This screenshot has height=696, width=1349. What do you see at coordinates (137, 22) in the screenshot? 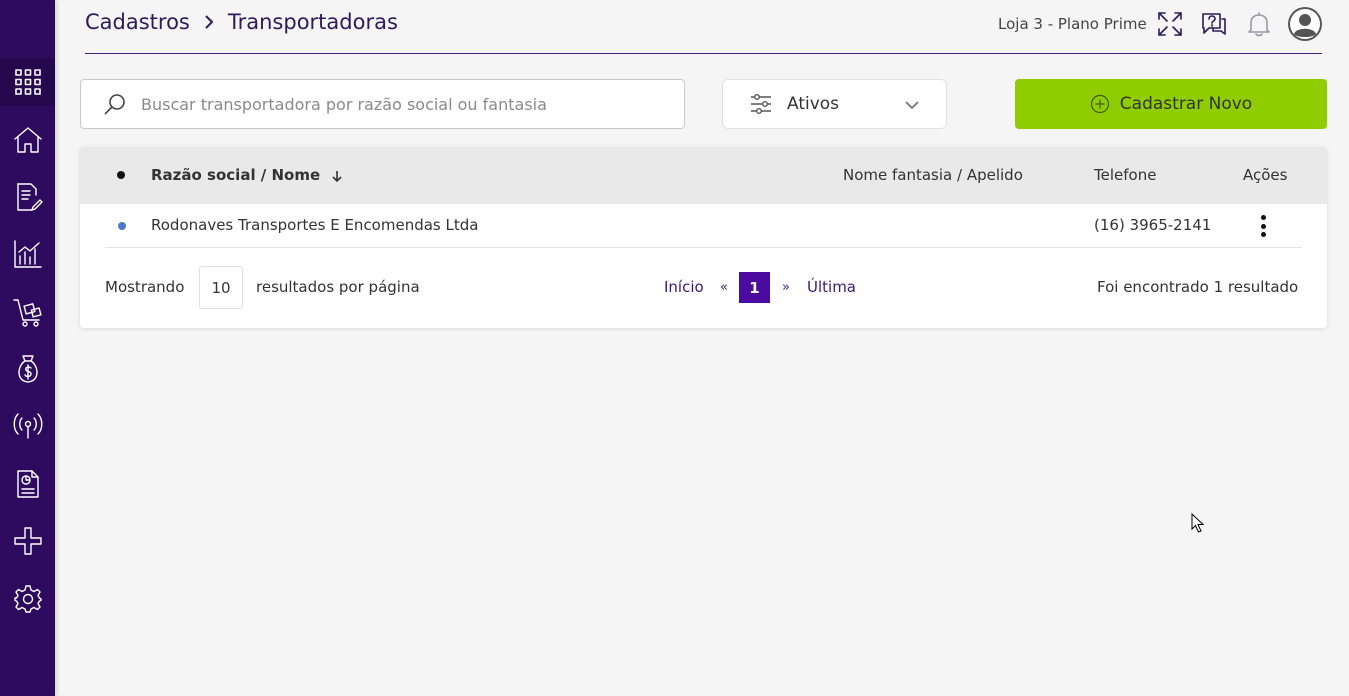
I see `breadcrumb-item-cadastros: Cadastros` at bounding box center [137, 22].